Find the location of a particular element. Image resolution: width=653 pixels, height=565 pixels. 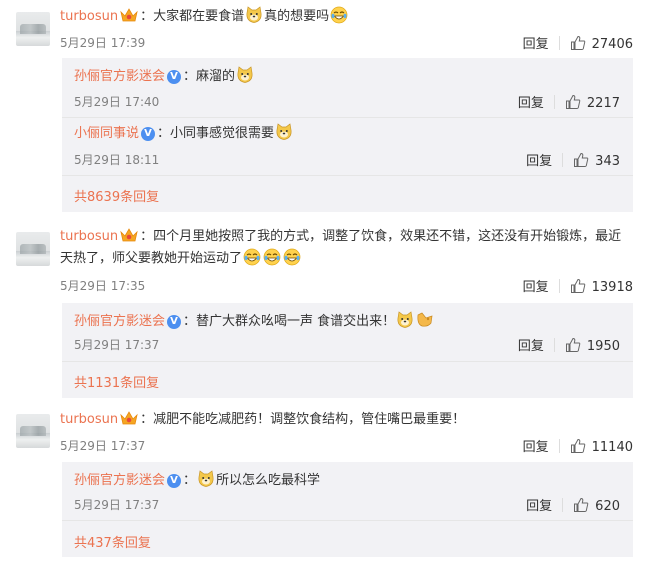

reply-text: ： is located at coordinates (190, 480).